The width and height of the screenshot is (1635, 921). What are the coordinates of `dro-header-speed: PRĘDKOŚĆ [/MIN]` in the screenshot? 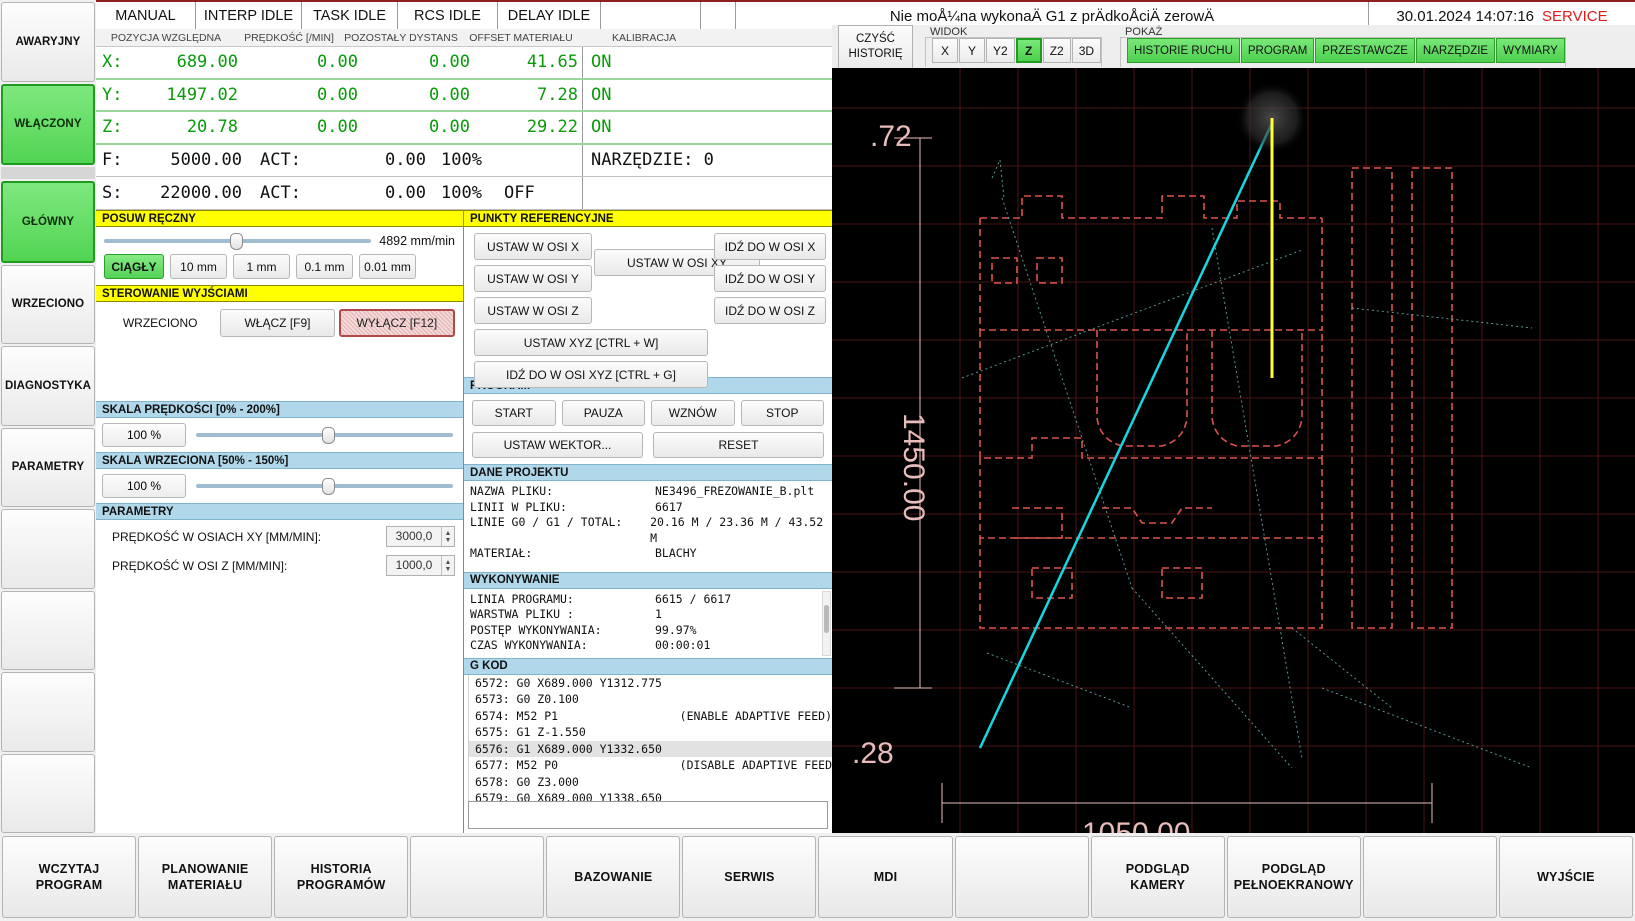 It's located at (289, 37).